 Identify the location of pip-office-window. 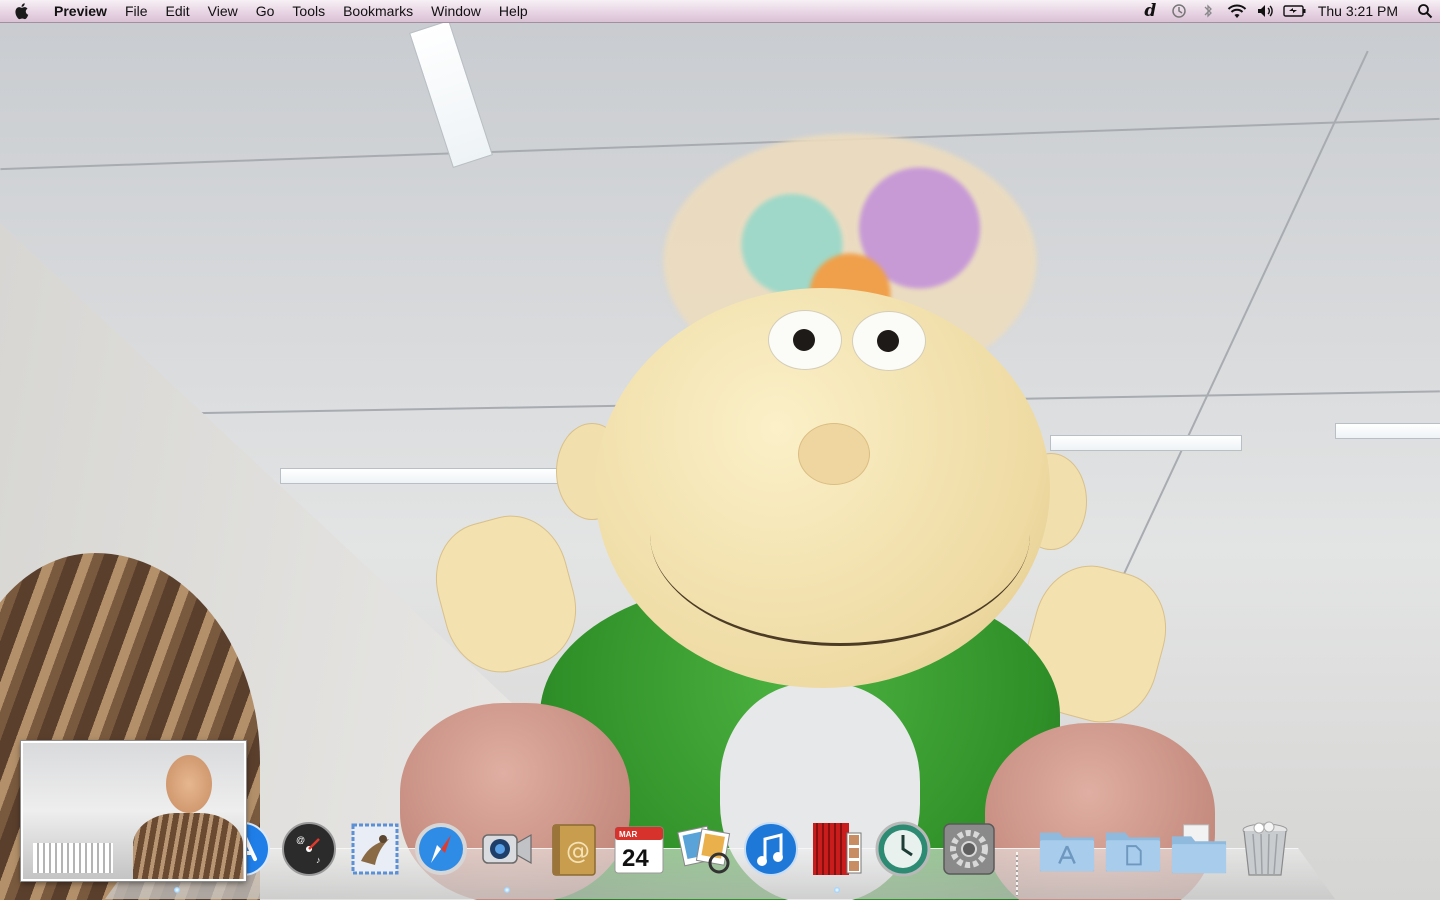
(73, 858).